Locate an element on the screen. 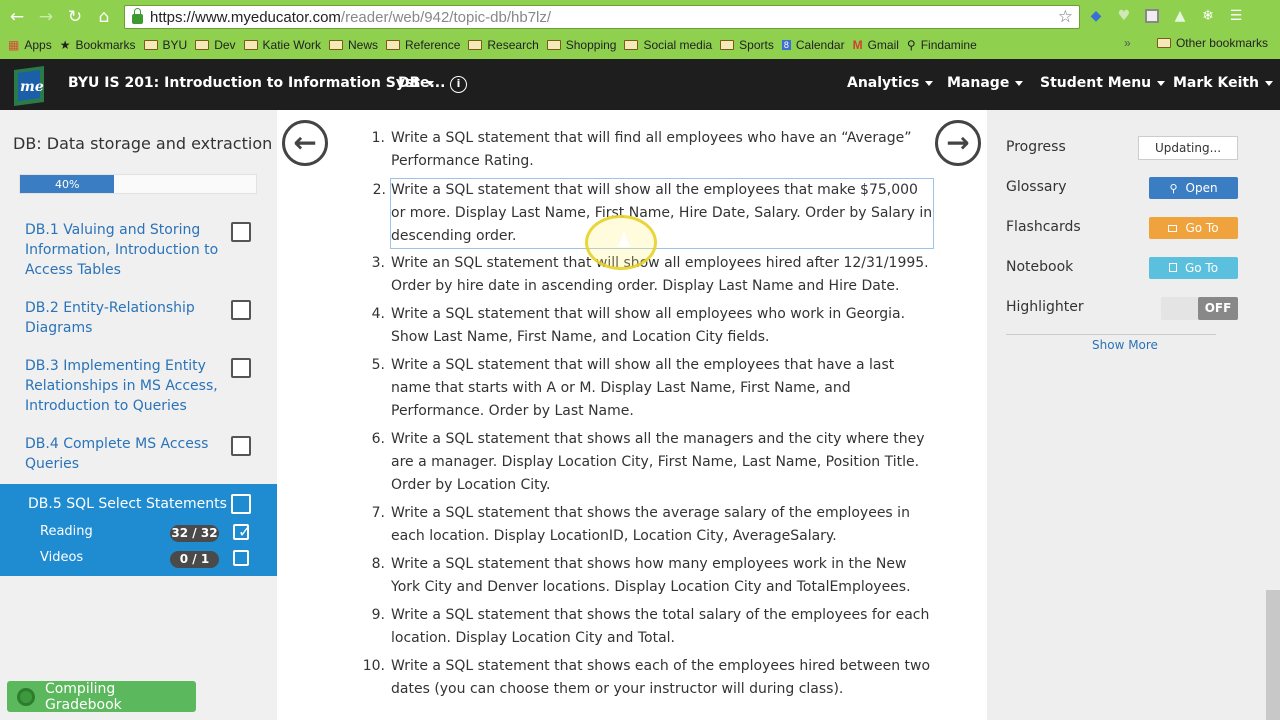 The image size is (1280, 720). topic-title: DB: Data storage and extraction is located at coordinates (143, 143).